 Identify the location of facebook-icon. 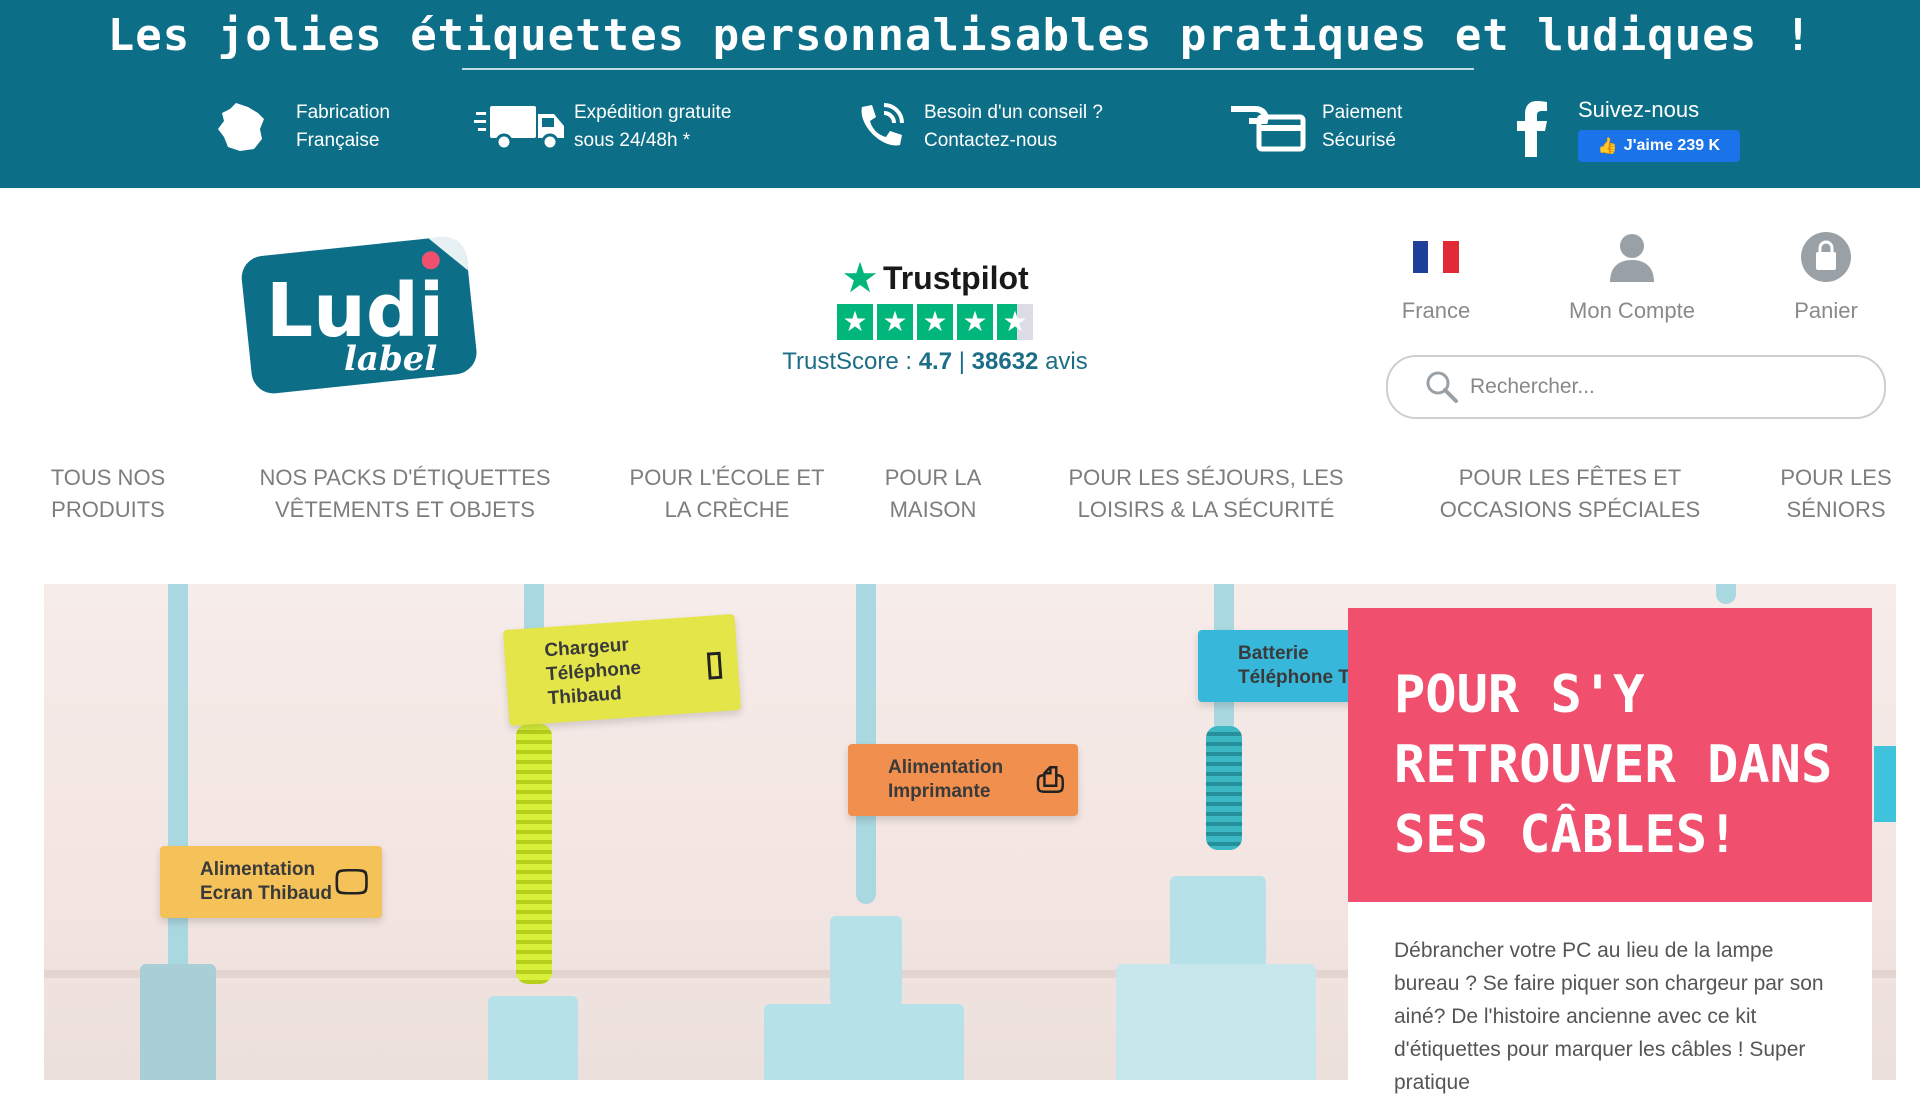
(1532, 129).